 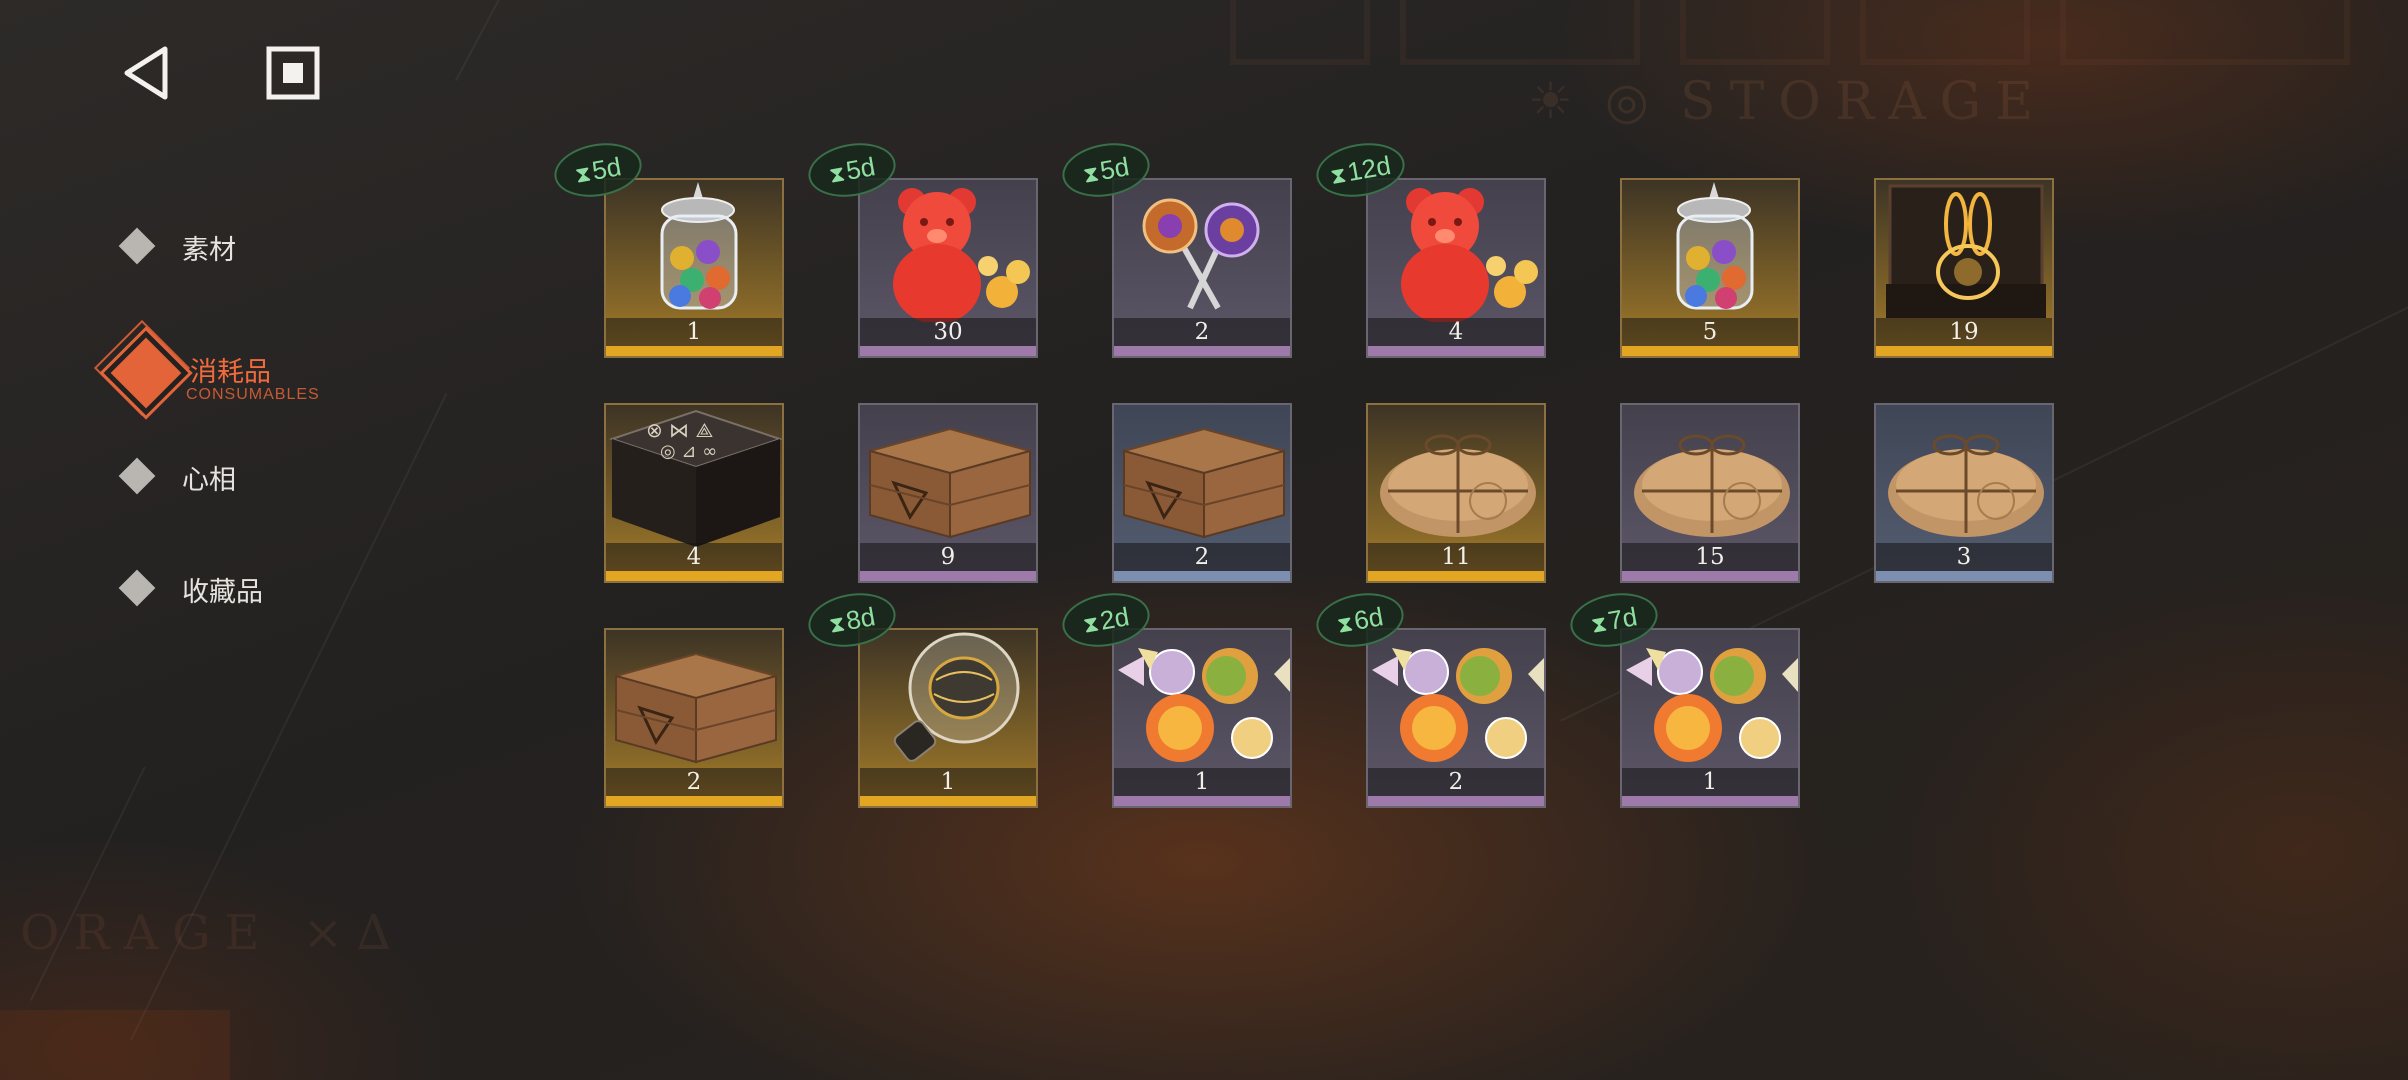 I want to click on back-button, so click(x=147, y=73).